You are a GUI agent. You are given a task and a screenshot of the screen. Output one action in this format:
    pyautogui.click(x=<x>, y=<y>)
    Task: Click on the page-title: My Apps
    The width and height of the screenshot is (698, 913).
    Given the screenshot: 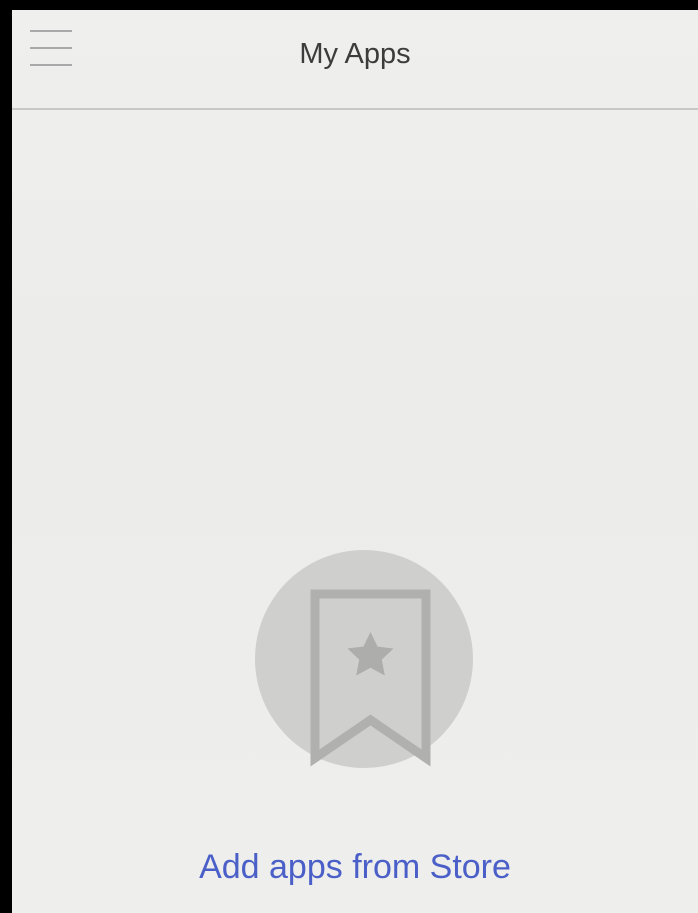 What is the action you would take?
    pyautogui.click(x=355, y=54)
    